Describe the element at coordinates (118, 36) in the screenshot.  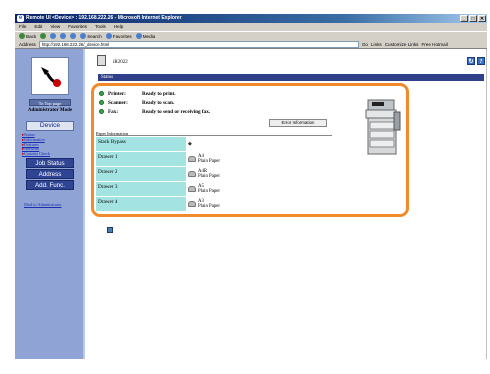
I see `favorites-button: Favorites` at that location.